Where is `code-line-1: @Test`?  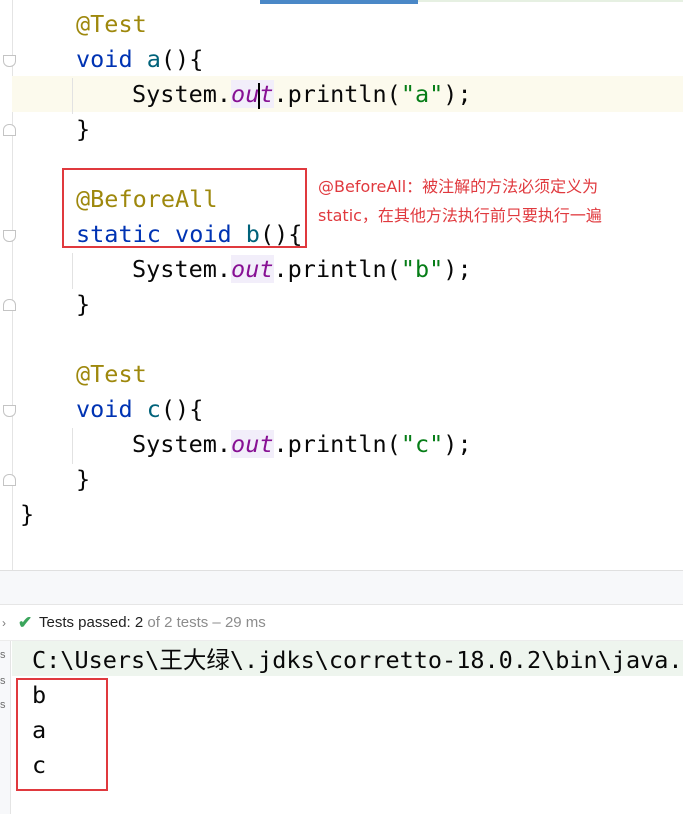 code-line-1: @Test is located at coordinates (111, 24).